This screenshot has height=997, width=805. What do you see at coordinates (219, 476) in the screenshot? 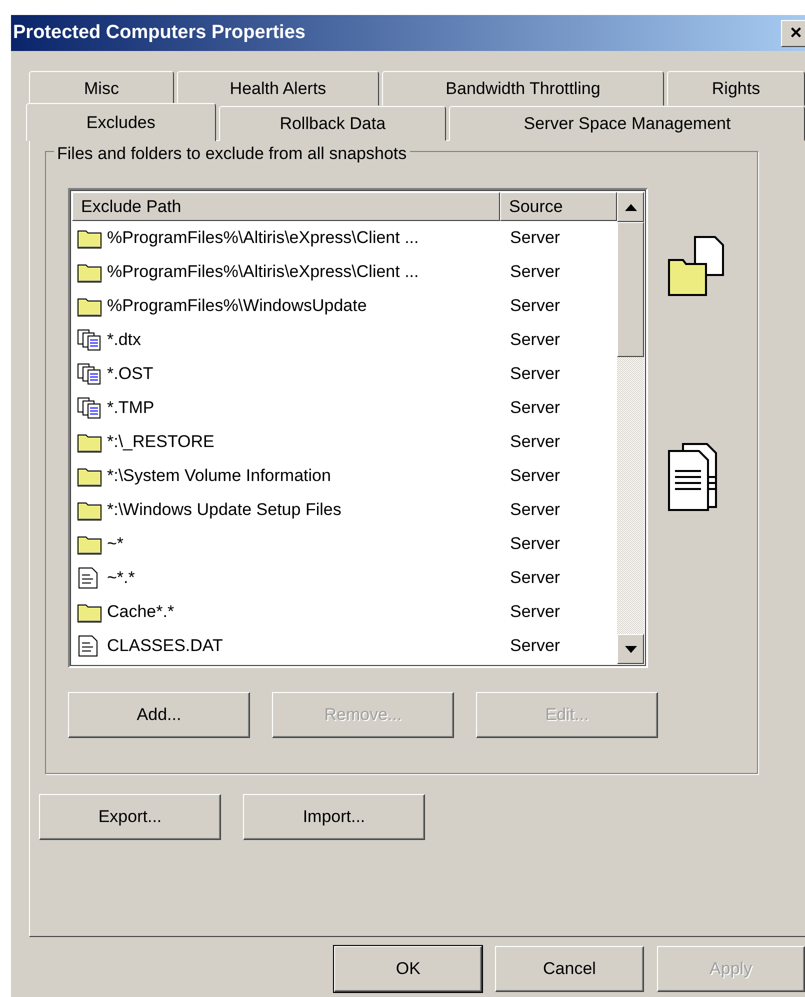
I see `path-cell-text: *:\System Volume Information` at bounding box center [219, 476].